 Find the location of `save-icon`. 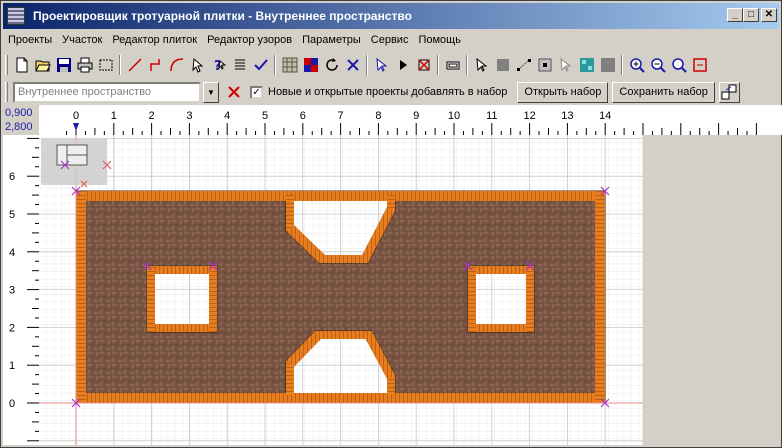

save-icon is located at coordinates (63, 65).